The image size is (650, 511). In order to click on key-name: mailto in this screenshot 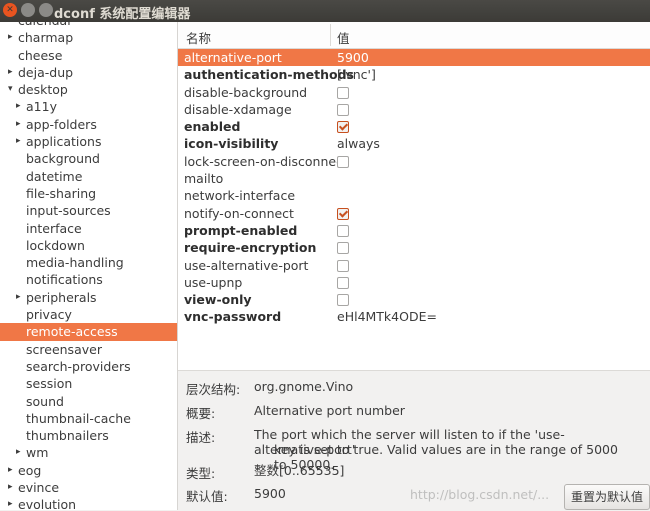, I will do `click(204, 179)`.